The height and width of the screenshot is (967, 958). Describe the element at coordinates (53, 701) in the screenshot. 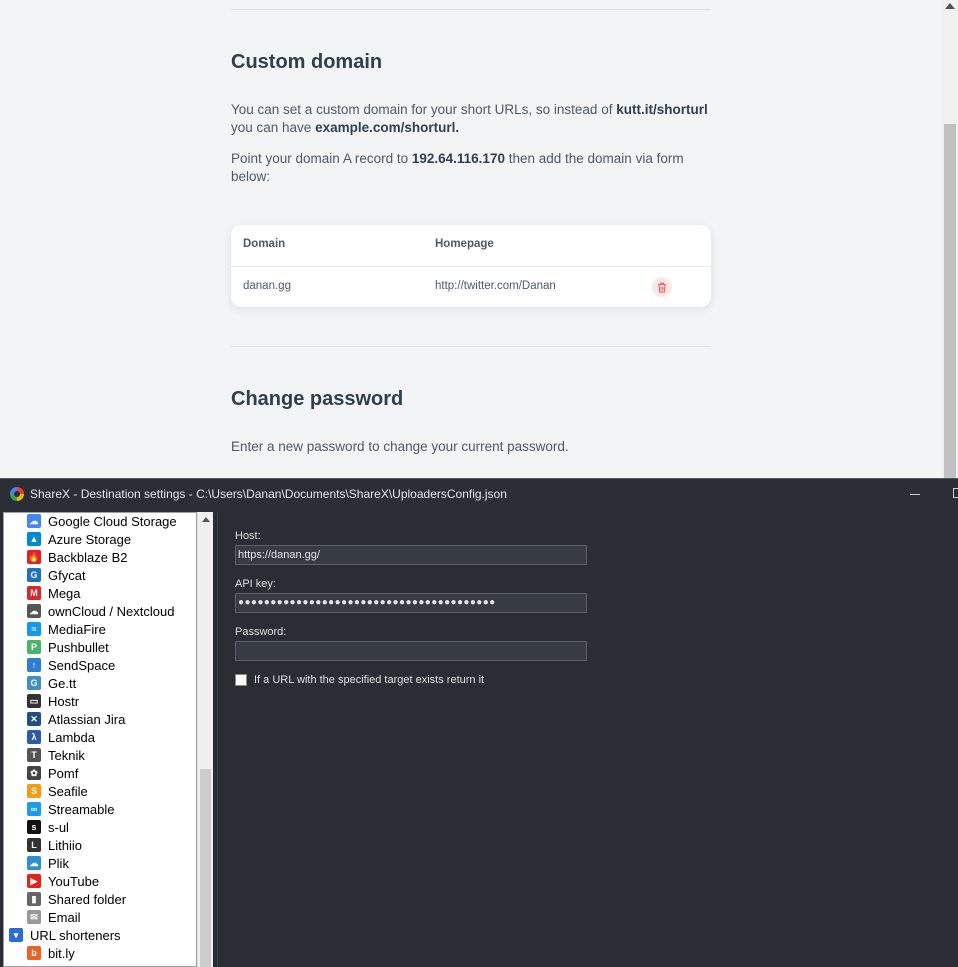

I see `tree-item-hostr: ▭ Hostr` at that location.